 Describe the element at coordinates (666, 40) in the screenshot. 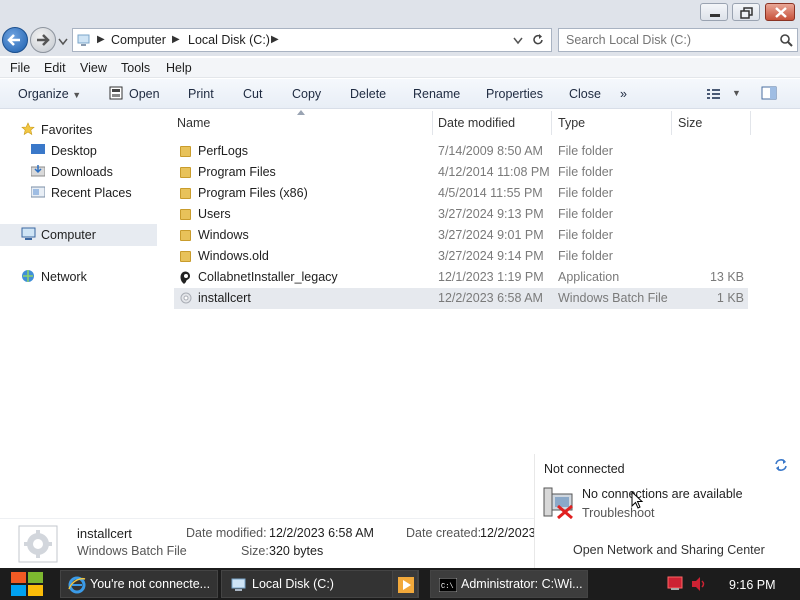

I see `search-input` at that location.